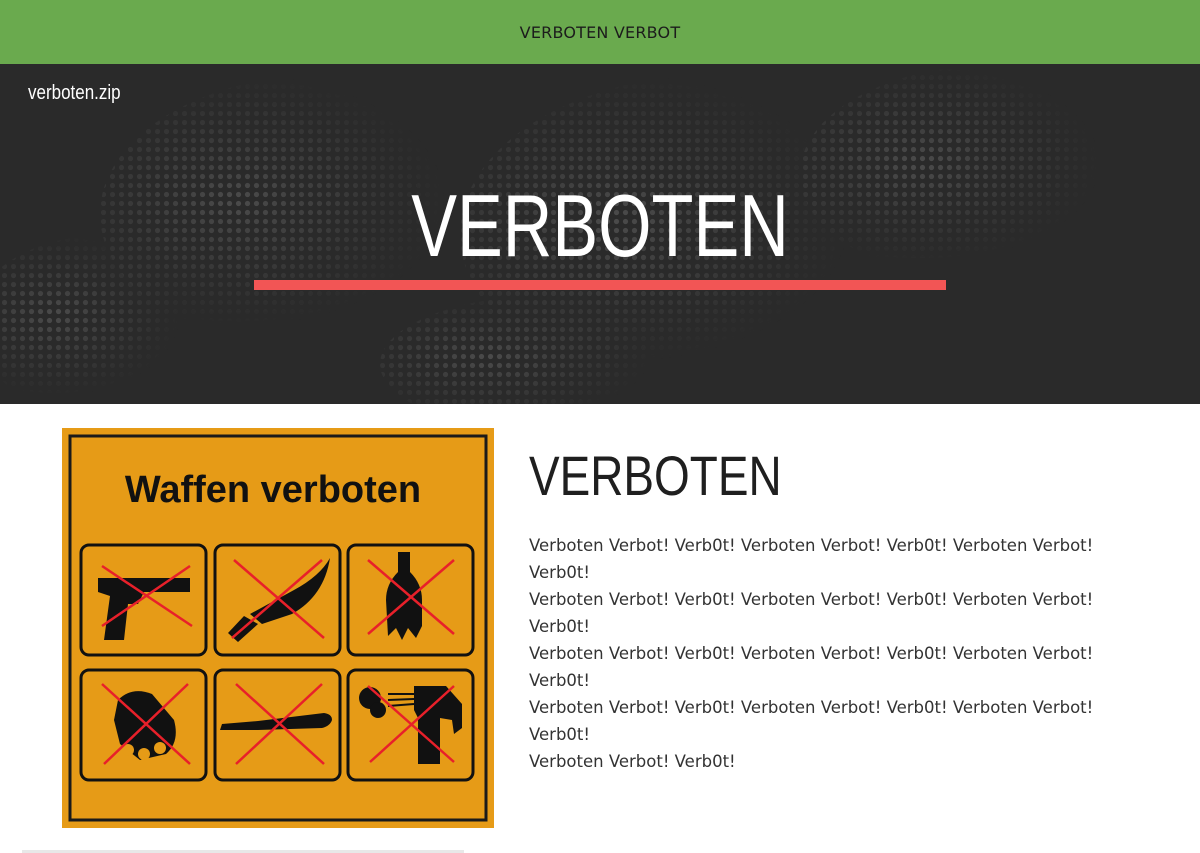  Describe the element at coordinates (600, 225) in the screenshot. I see `hero-title: VERBOTEN` at that location.